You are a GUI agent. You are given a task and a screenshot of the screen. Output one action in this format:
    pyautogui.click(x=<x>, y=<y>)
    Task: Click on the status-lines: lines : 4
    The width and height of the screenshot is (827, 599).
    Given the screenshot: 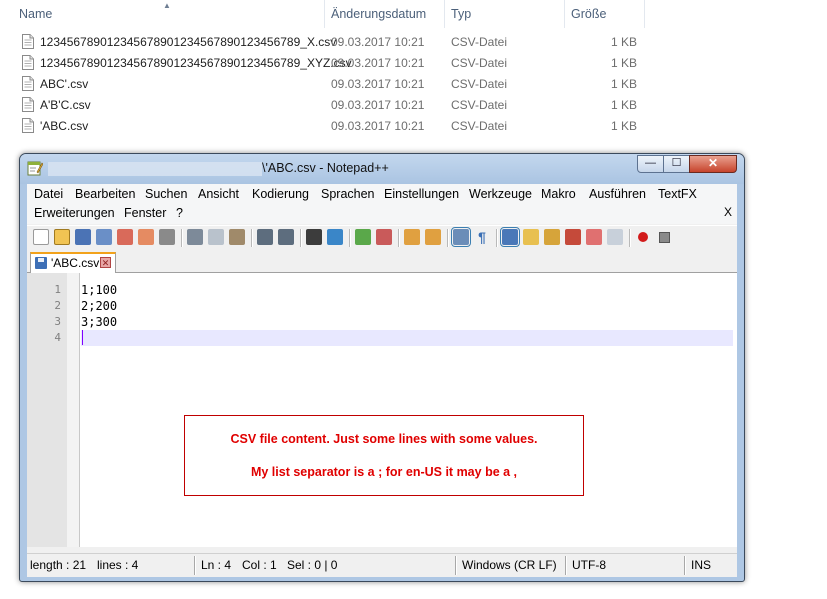 What is the action you would take?
    pyautogui.click(x=118, y=565)
    